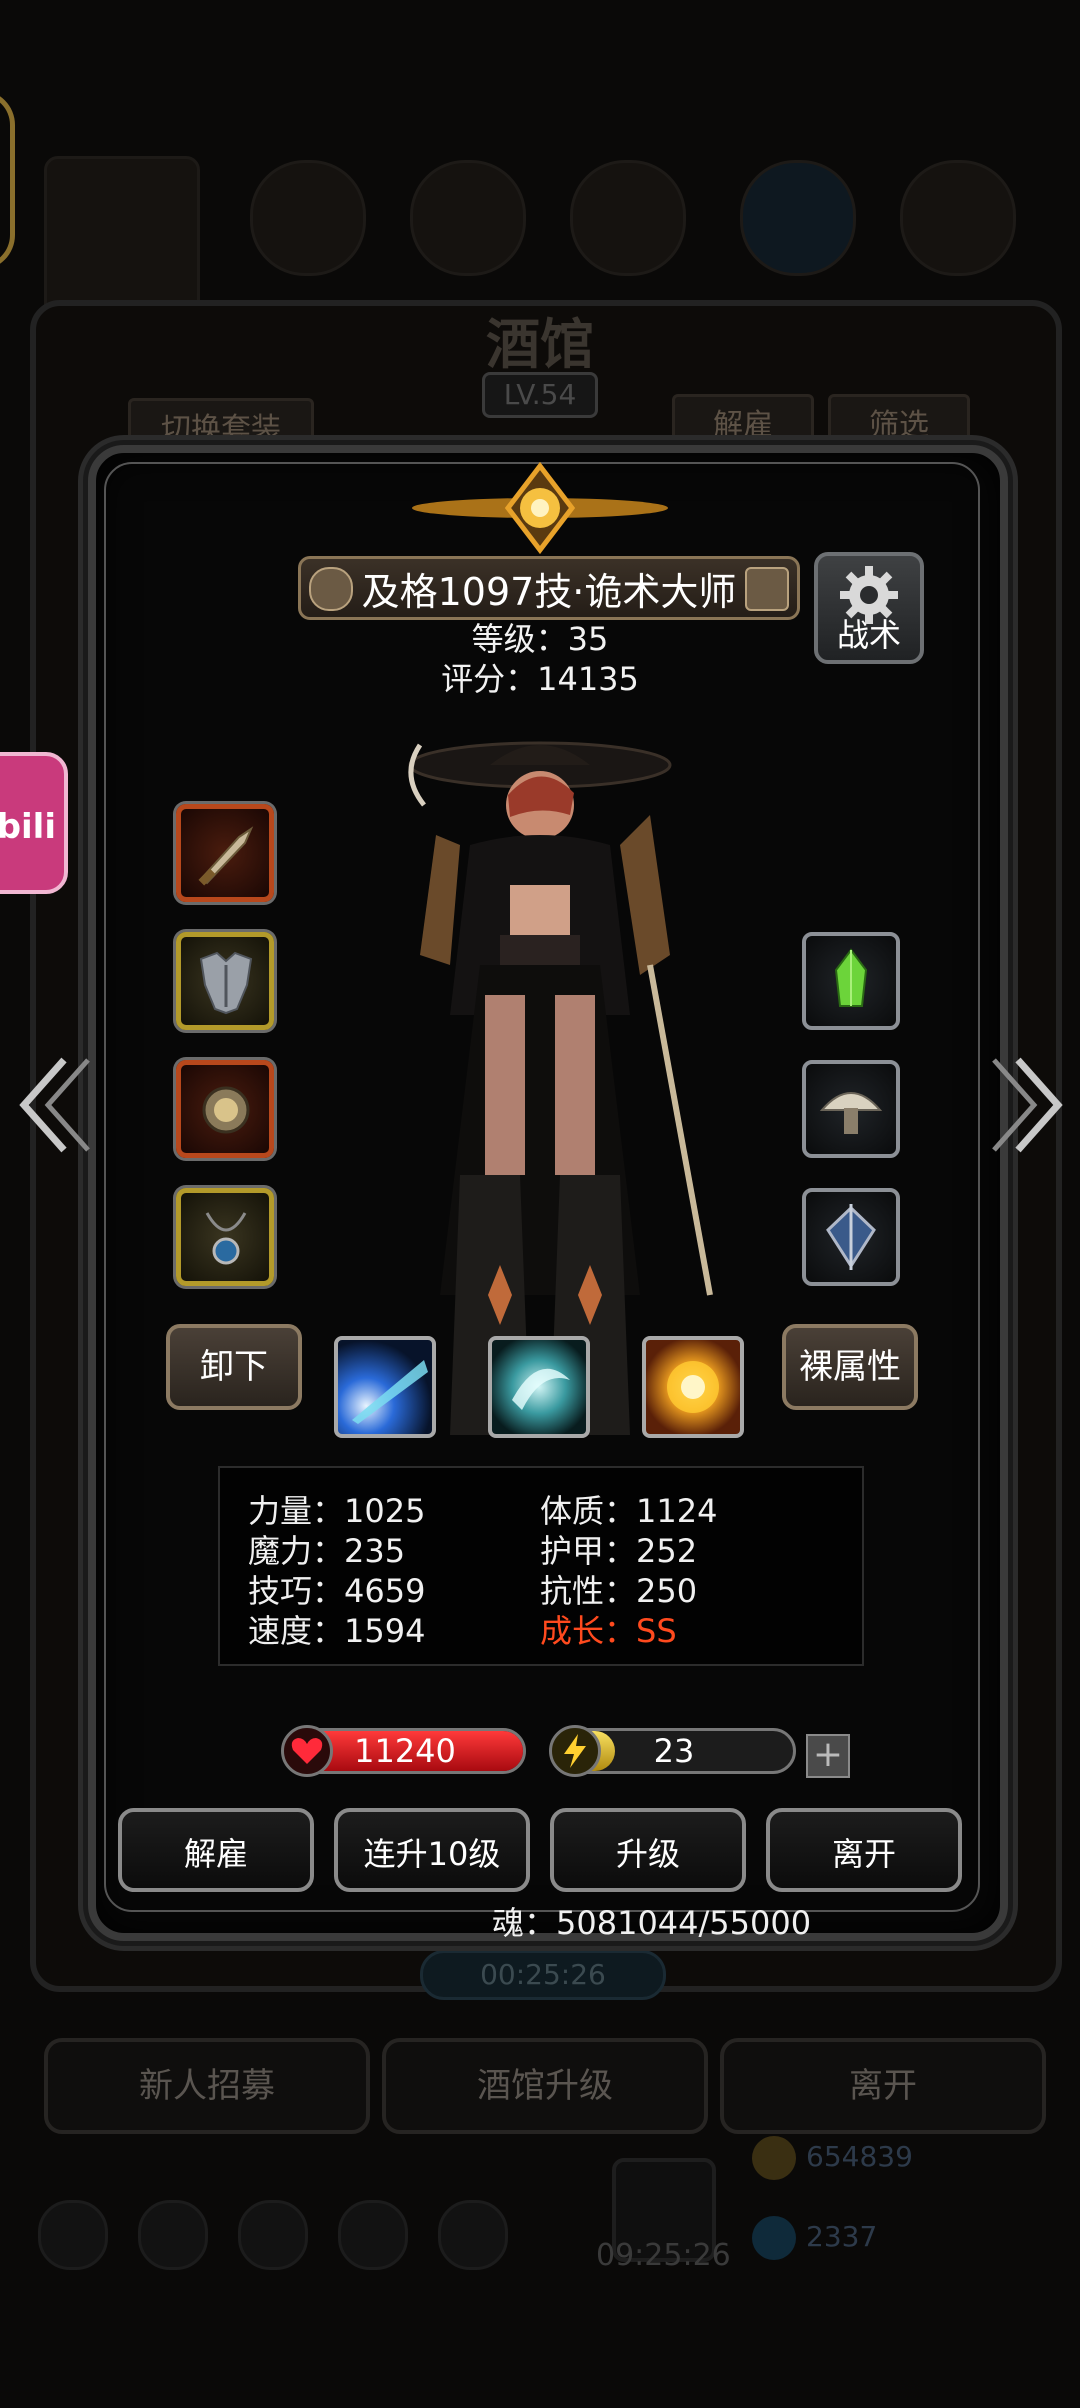 The width and height of the screenshot is (1080, 2408). I want to click on mushroom-slot, so click(851, 1109).